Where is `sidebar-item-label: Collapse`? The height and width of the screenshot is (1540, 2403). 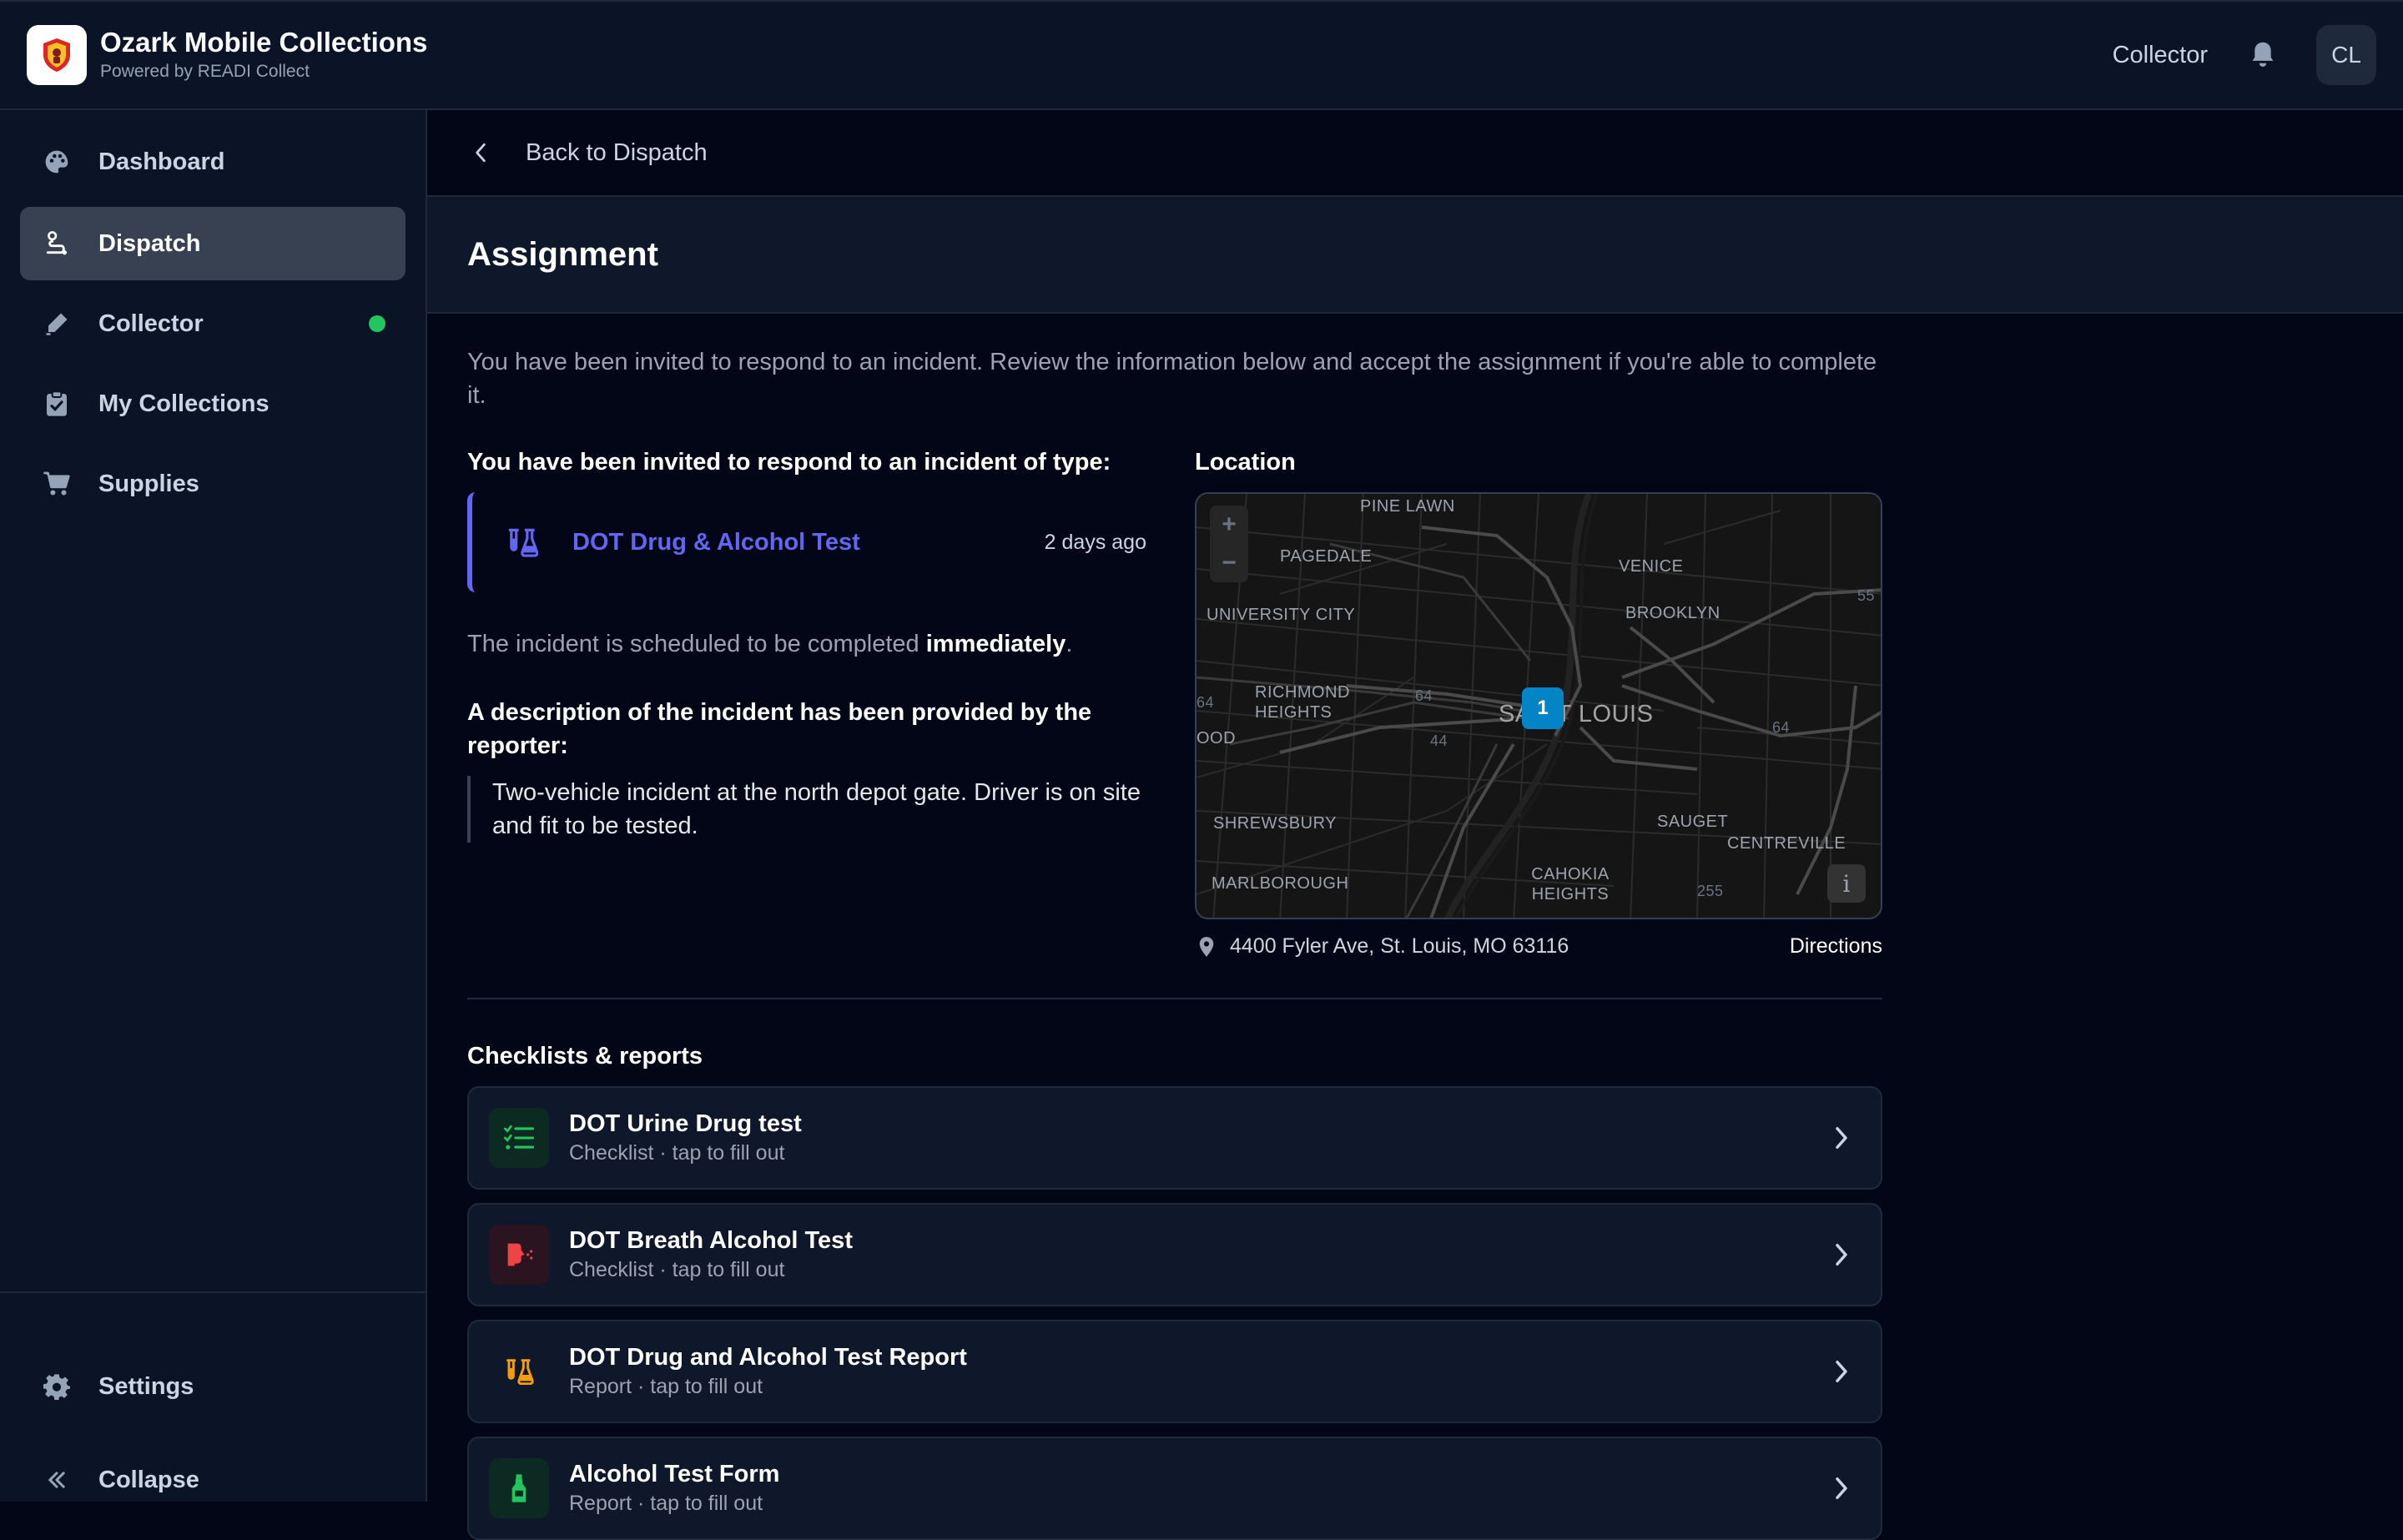 sidebar-item-label: Collapse is located at coordinates (148, 1479).